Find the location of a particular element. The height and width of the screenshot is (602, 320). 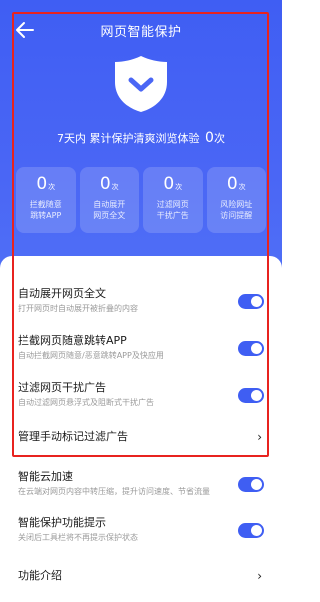

setting-auto-expand: 自动展开网页全文 打开网页时自动展开被折叠的内容 is located at coordinates (141, 300).